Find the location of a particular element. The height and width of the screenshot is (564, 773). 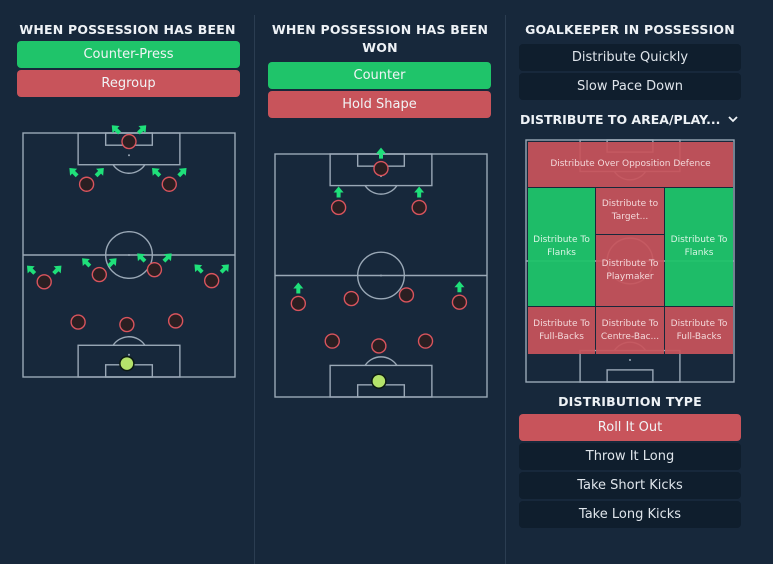

throw-it-long-button: Throw It Long is located at coordinates (630, 456).